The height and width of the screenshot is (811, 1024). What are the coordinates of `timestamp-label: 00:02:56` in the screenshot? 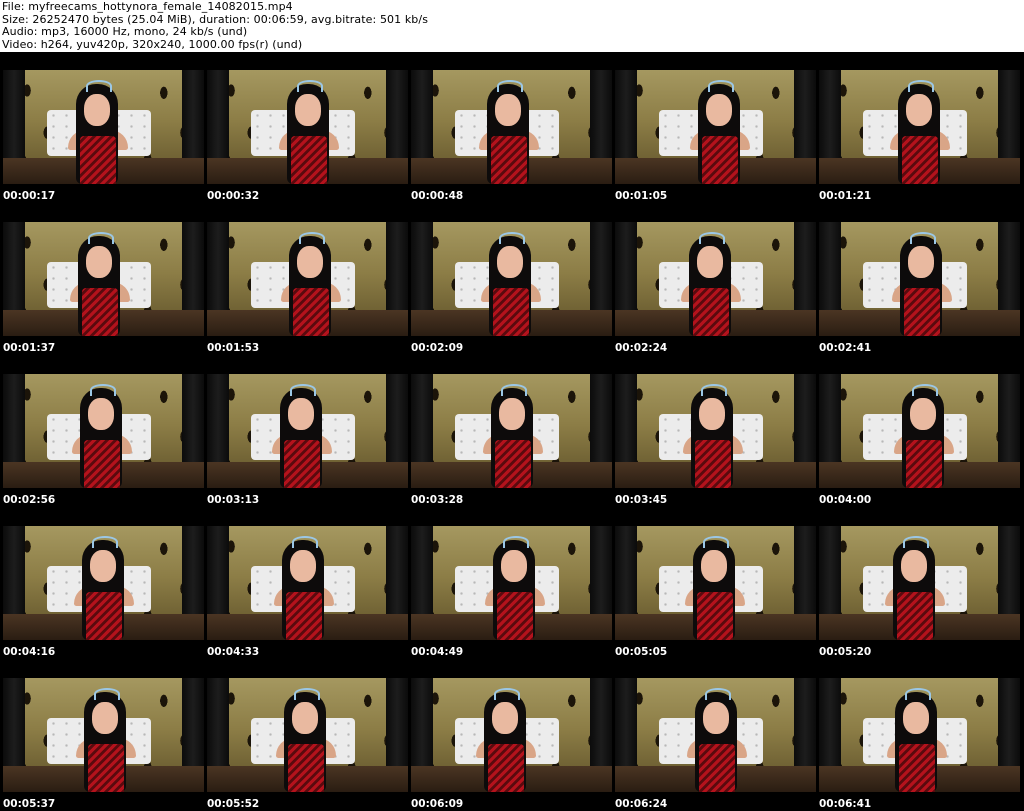 It's located at (29, 500).